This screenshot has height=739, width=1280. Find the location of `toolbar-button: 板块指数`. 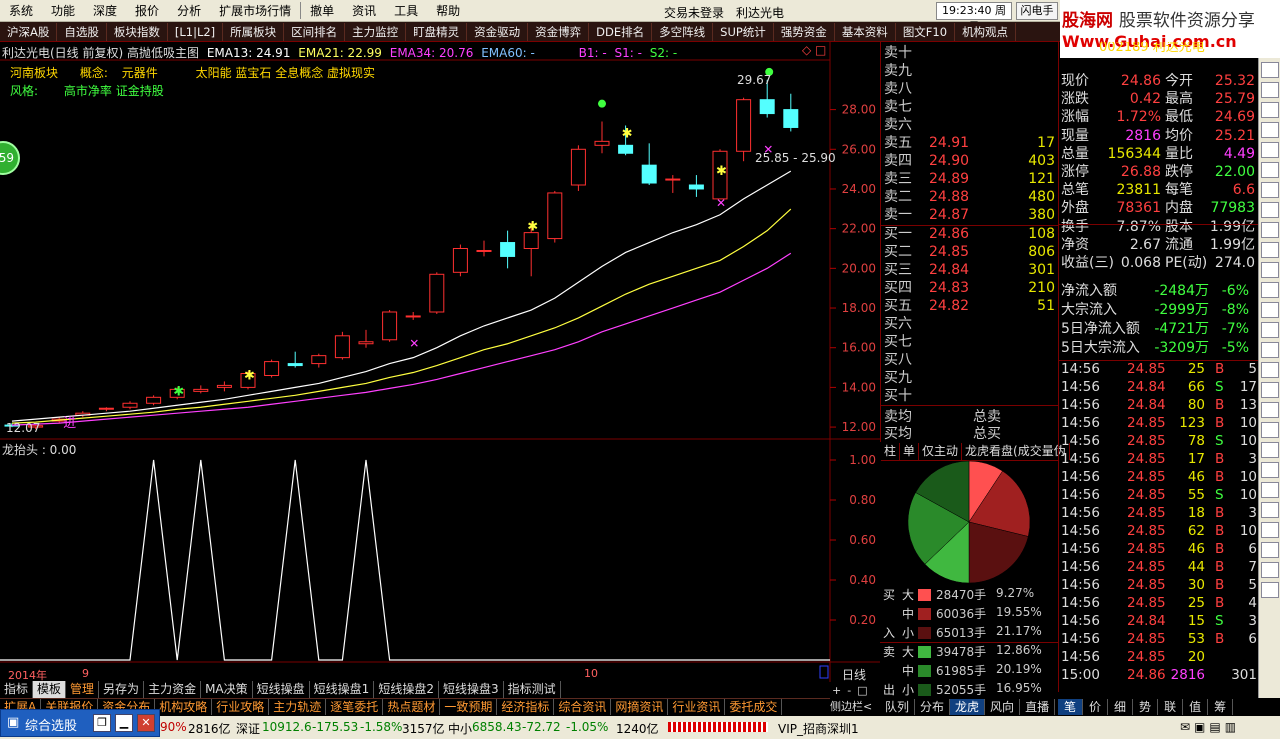

toolbar-button: 板块指数 is located at coordinates (137, 31).